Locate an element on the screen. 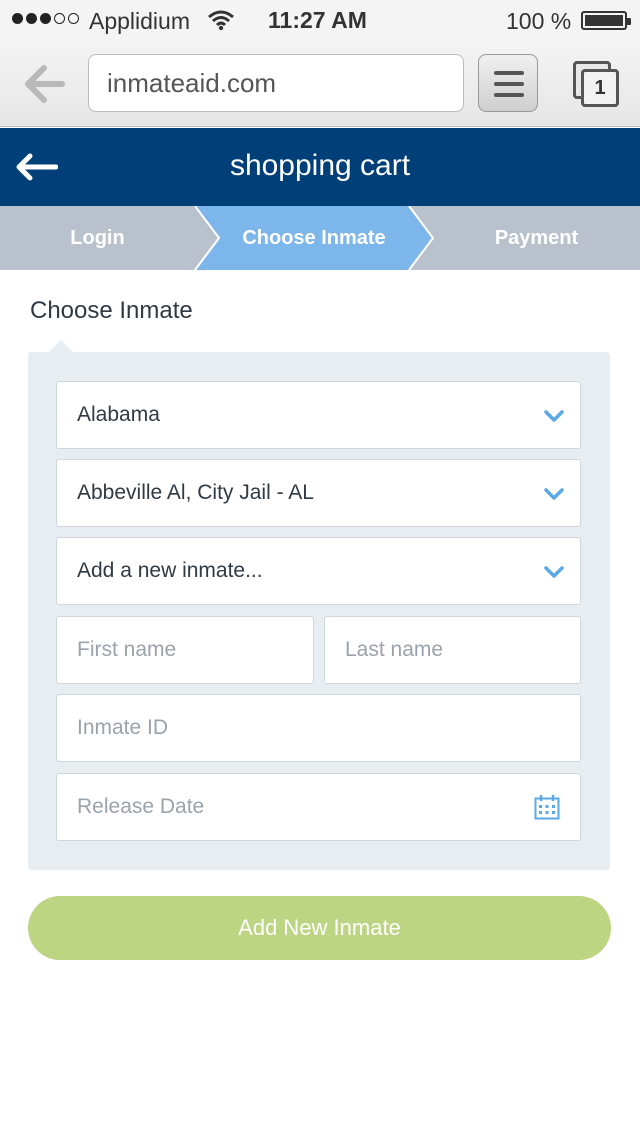  signal-strength-icon is located at coordinates (45, 18).